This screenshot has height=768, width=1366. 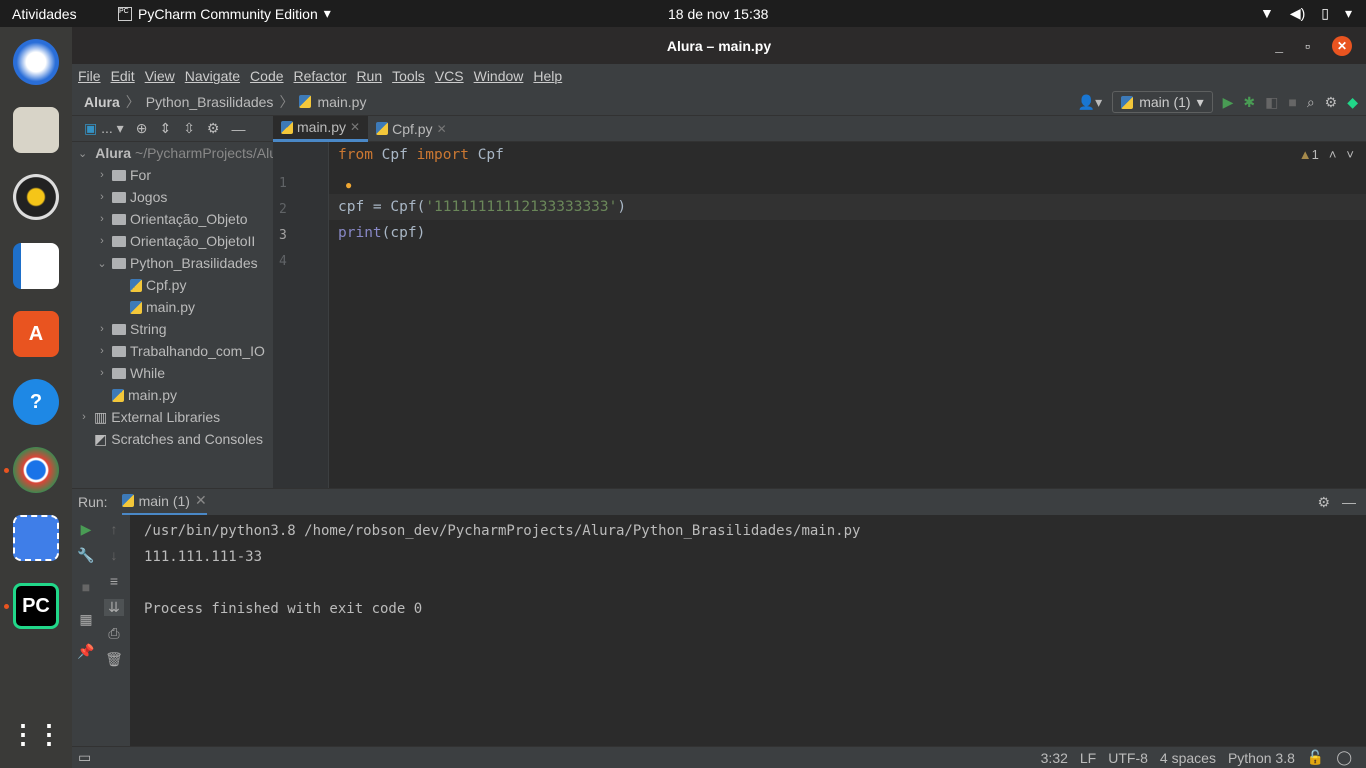 What do you see at coordinates (718, 14) in the screenshot?
I see `clock: 18 de nov 15:38` at bounding box center [718, 14].